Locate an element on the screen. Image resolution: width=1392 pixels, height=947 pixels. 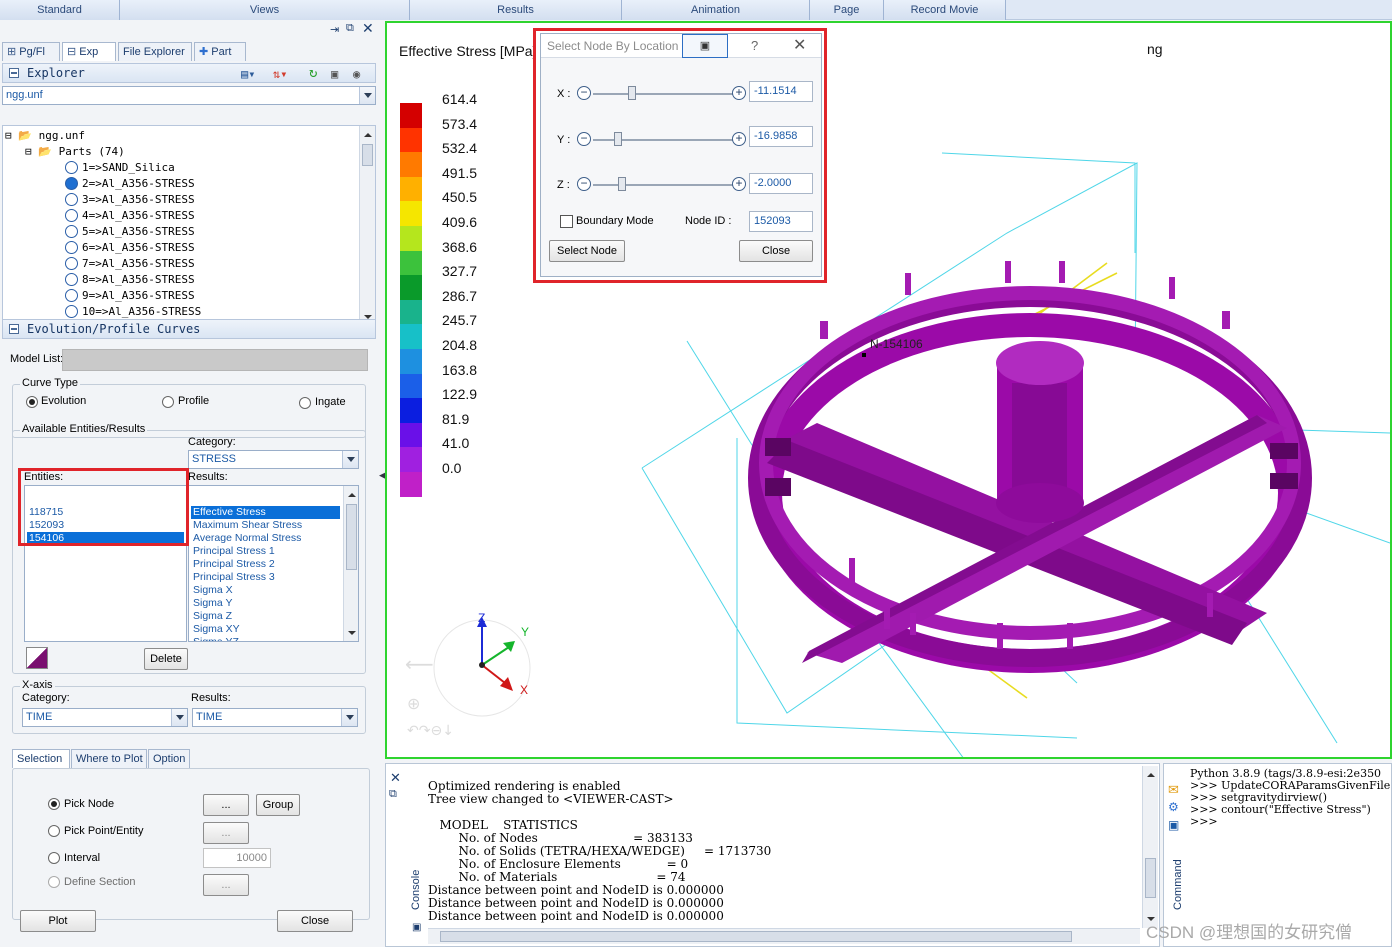
tree-part-item: 8=>Al_A356-STRESS is located at coordinates (130, 280).